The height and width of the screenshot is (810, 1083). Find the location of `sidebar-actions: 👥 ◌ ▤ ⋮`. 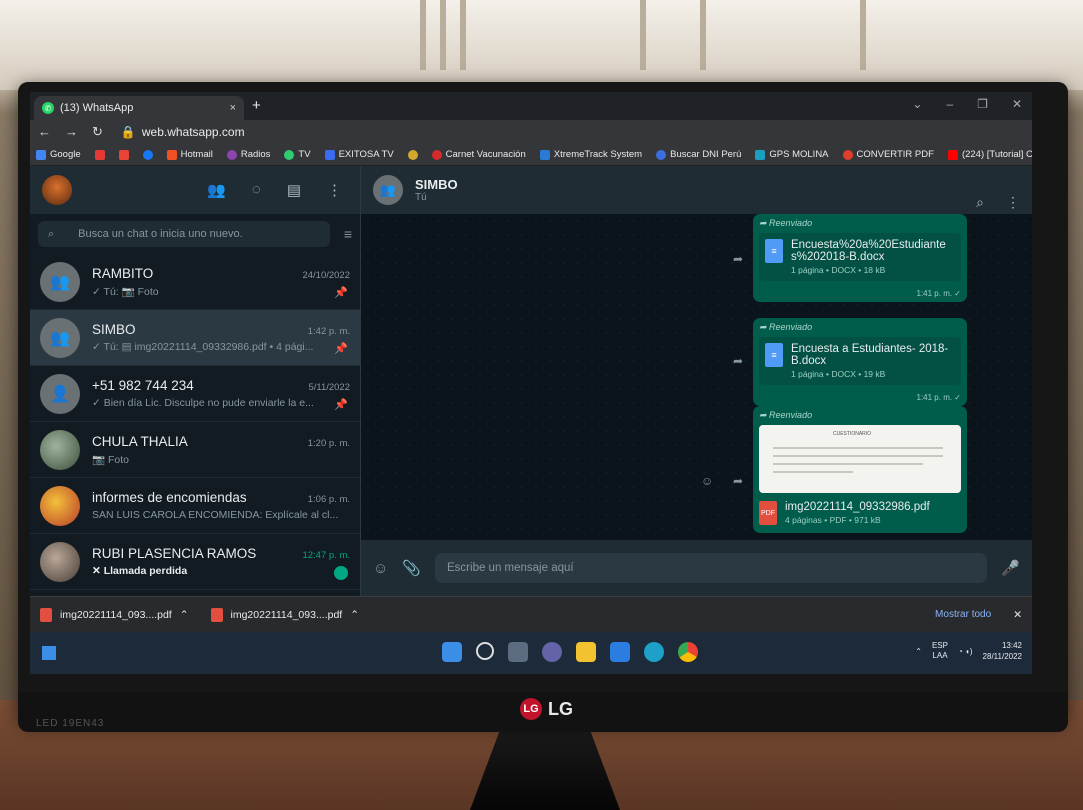

sidebar-actions: 👥 ◌ ▤ ⋮ is located at coordinates (274, 190).